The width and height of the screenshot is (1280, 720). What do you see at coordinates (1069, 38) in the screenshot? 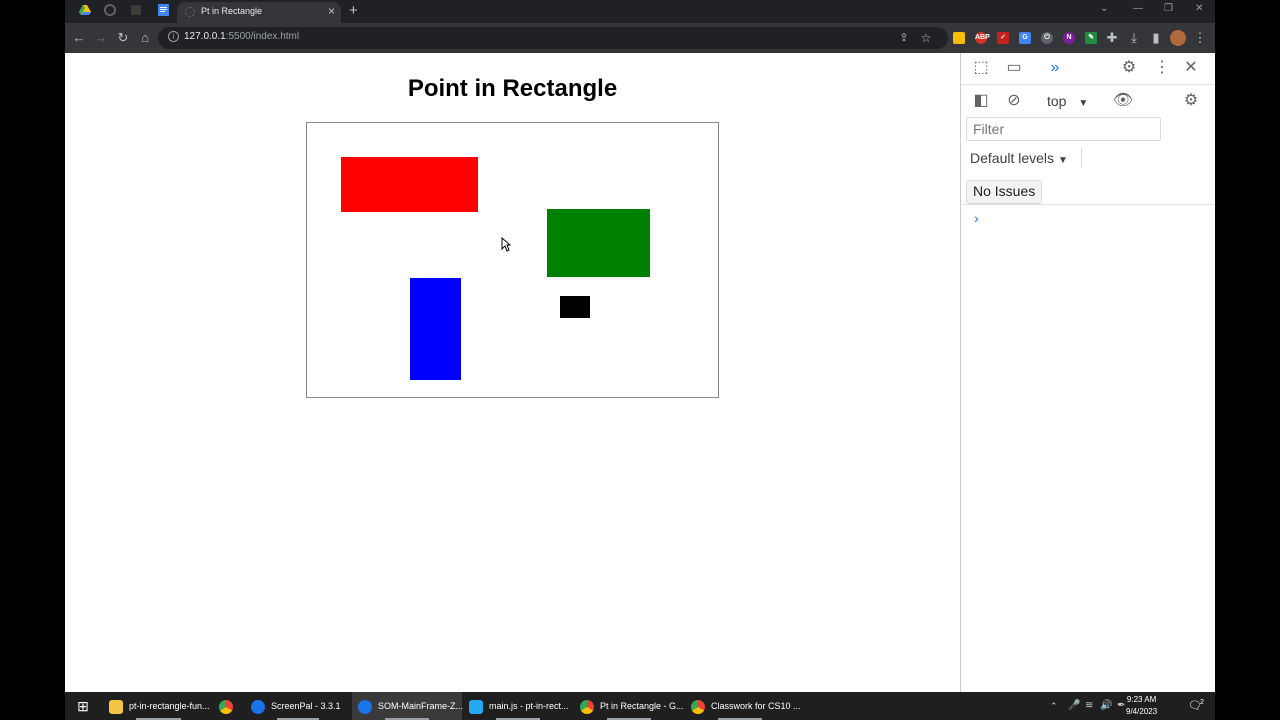
I see `extension-purple-icon: N` at bounding box center [1069, 38].